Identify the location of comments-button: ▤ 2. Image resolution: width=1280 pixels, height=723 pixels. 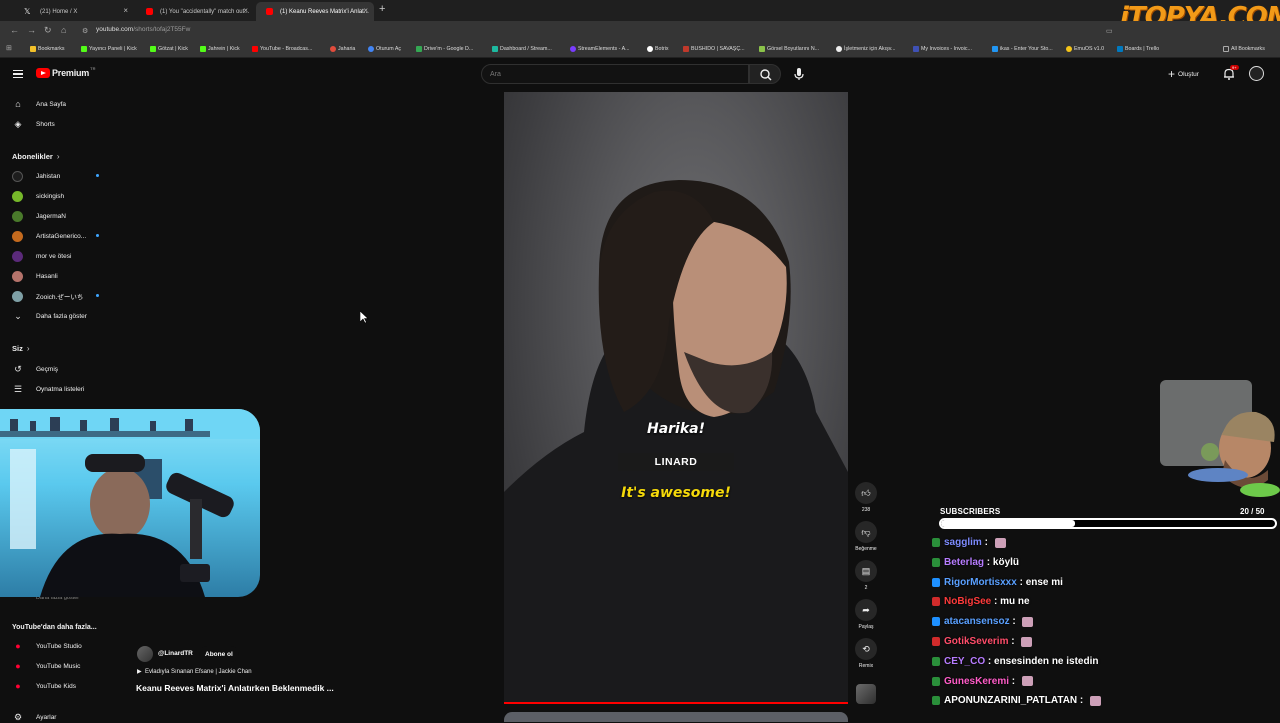
(866, 575).